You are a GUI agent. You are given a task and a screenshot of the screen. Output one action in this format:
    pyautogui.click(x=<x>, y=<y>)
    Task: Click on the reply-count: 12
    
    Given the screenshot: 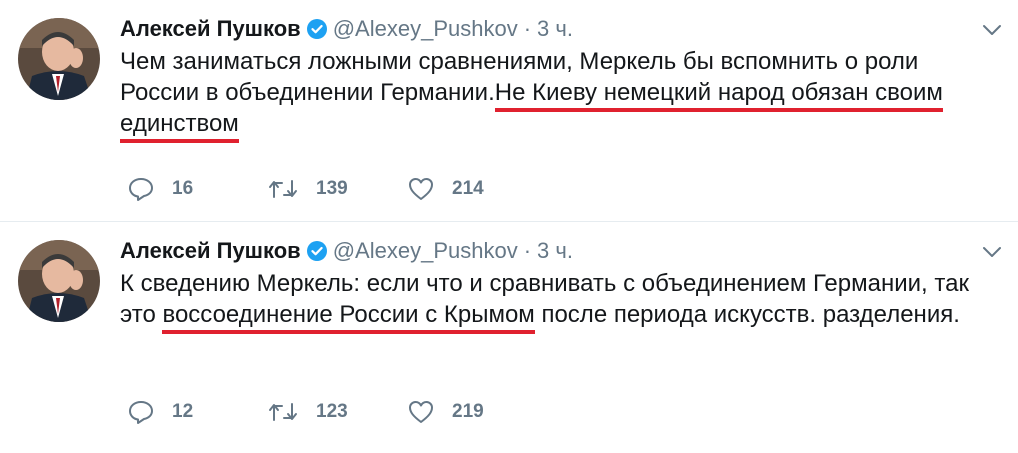 What is the action you would take?
    pyautogui.click(x=183, y=411)
    